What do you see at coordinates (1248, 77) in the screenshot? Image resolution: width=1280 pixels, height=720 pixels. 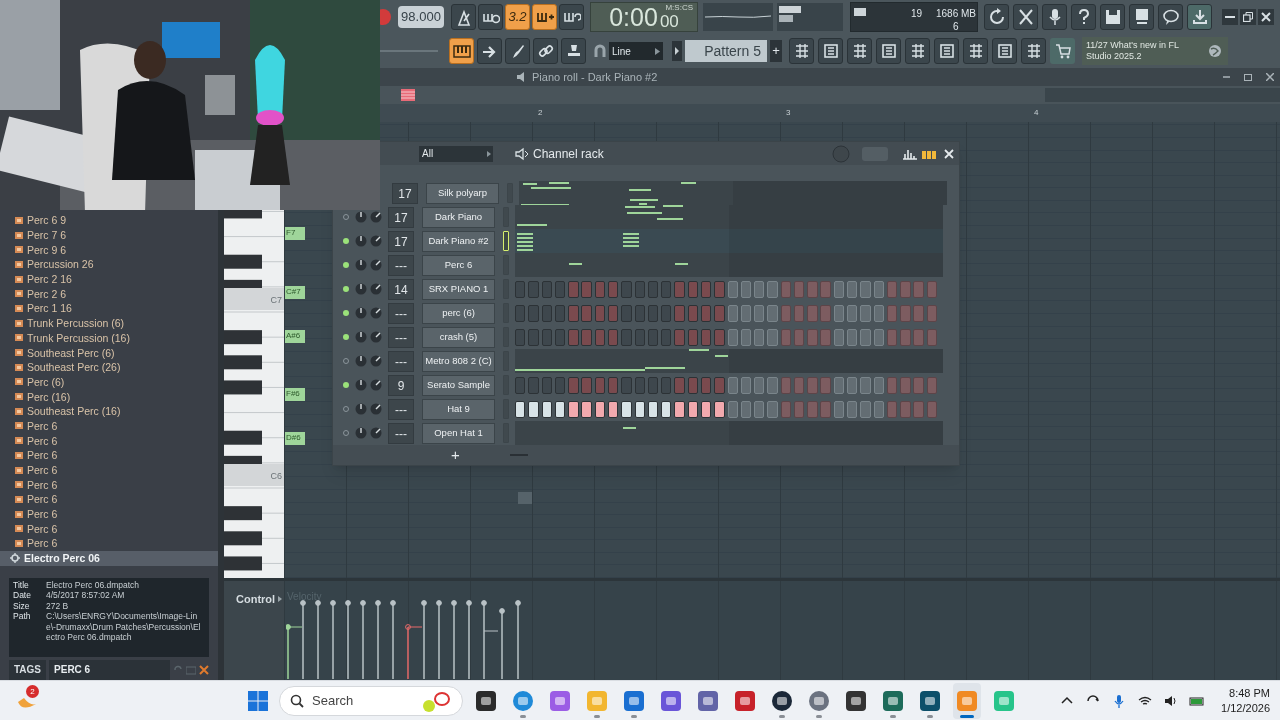 I see `restore-icon` at bounding box center [1248, 77].